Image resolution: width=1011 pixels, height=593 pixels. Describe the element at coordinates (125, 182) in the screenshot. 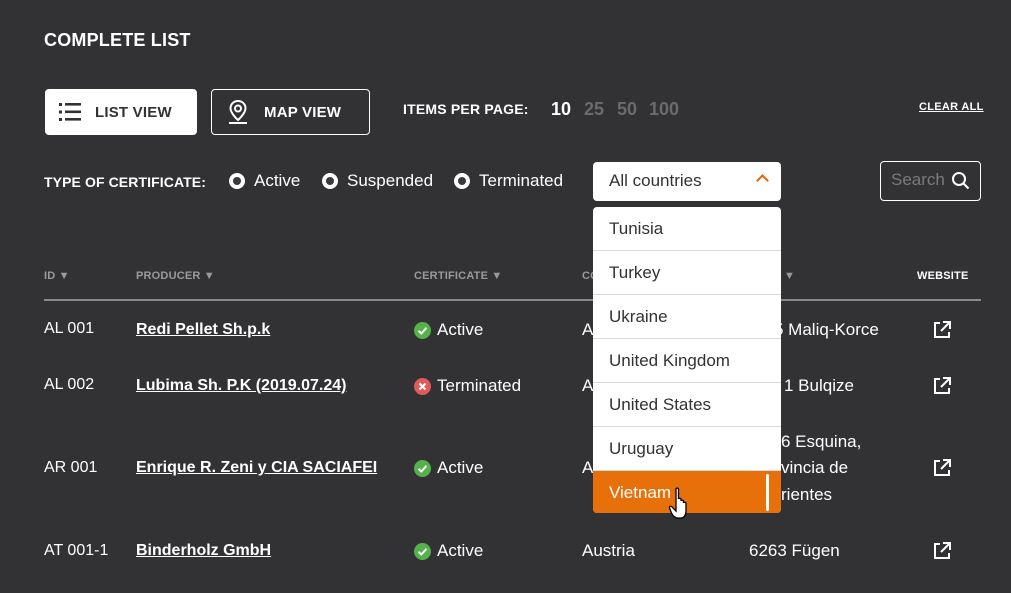

I see `certificate-type-label: TYPE OF CERTIFICATE:` at that location.